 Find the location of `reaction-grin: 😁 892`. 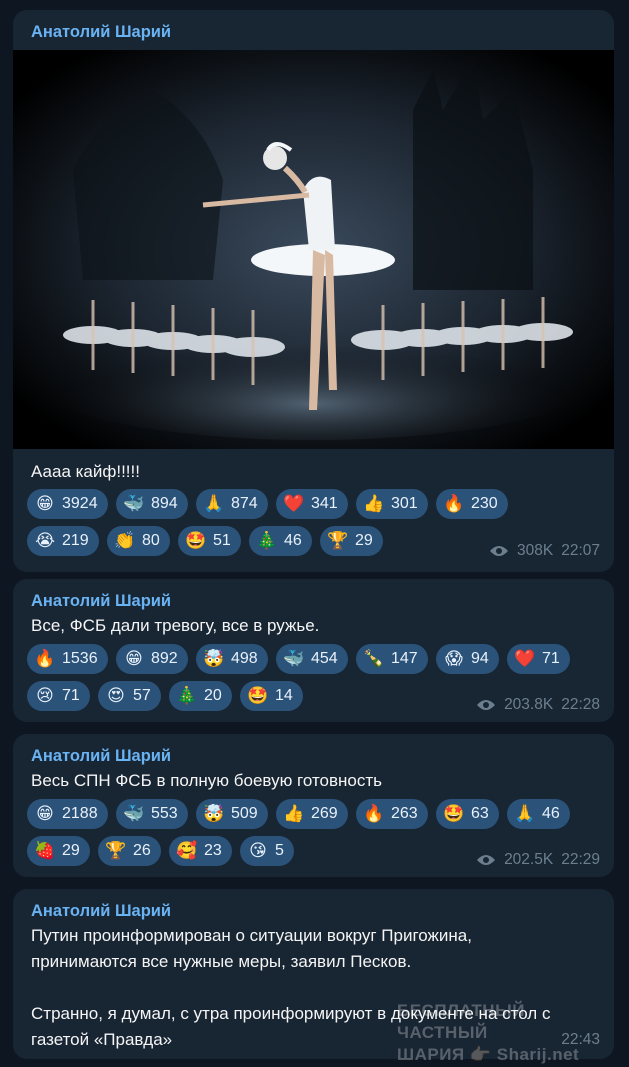

reaction-grin: 😁 892 is located at coordinates (152, 659).